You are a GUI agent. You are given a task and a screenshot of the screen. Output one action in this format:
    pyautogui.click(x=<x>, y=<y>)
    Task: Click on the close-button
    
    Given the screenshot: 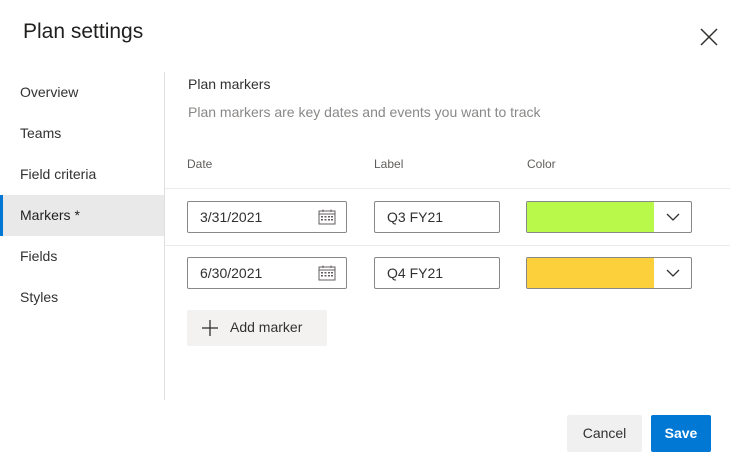 What is the action you would take?
    pyautogui.click(x=709, y=37)
    